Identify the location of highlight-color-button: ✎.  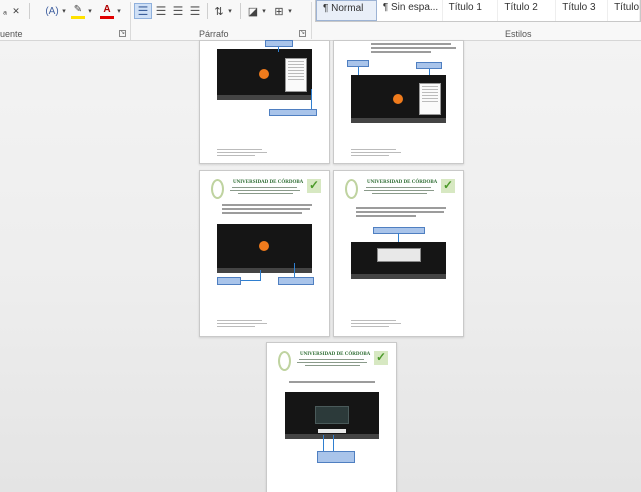
(78, 11).